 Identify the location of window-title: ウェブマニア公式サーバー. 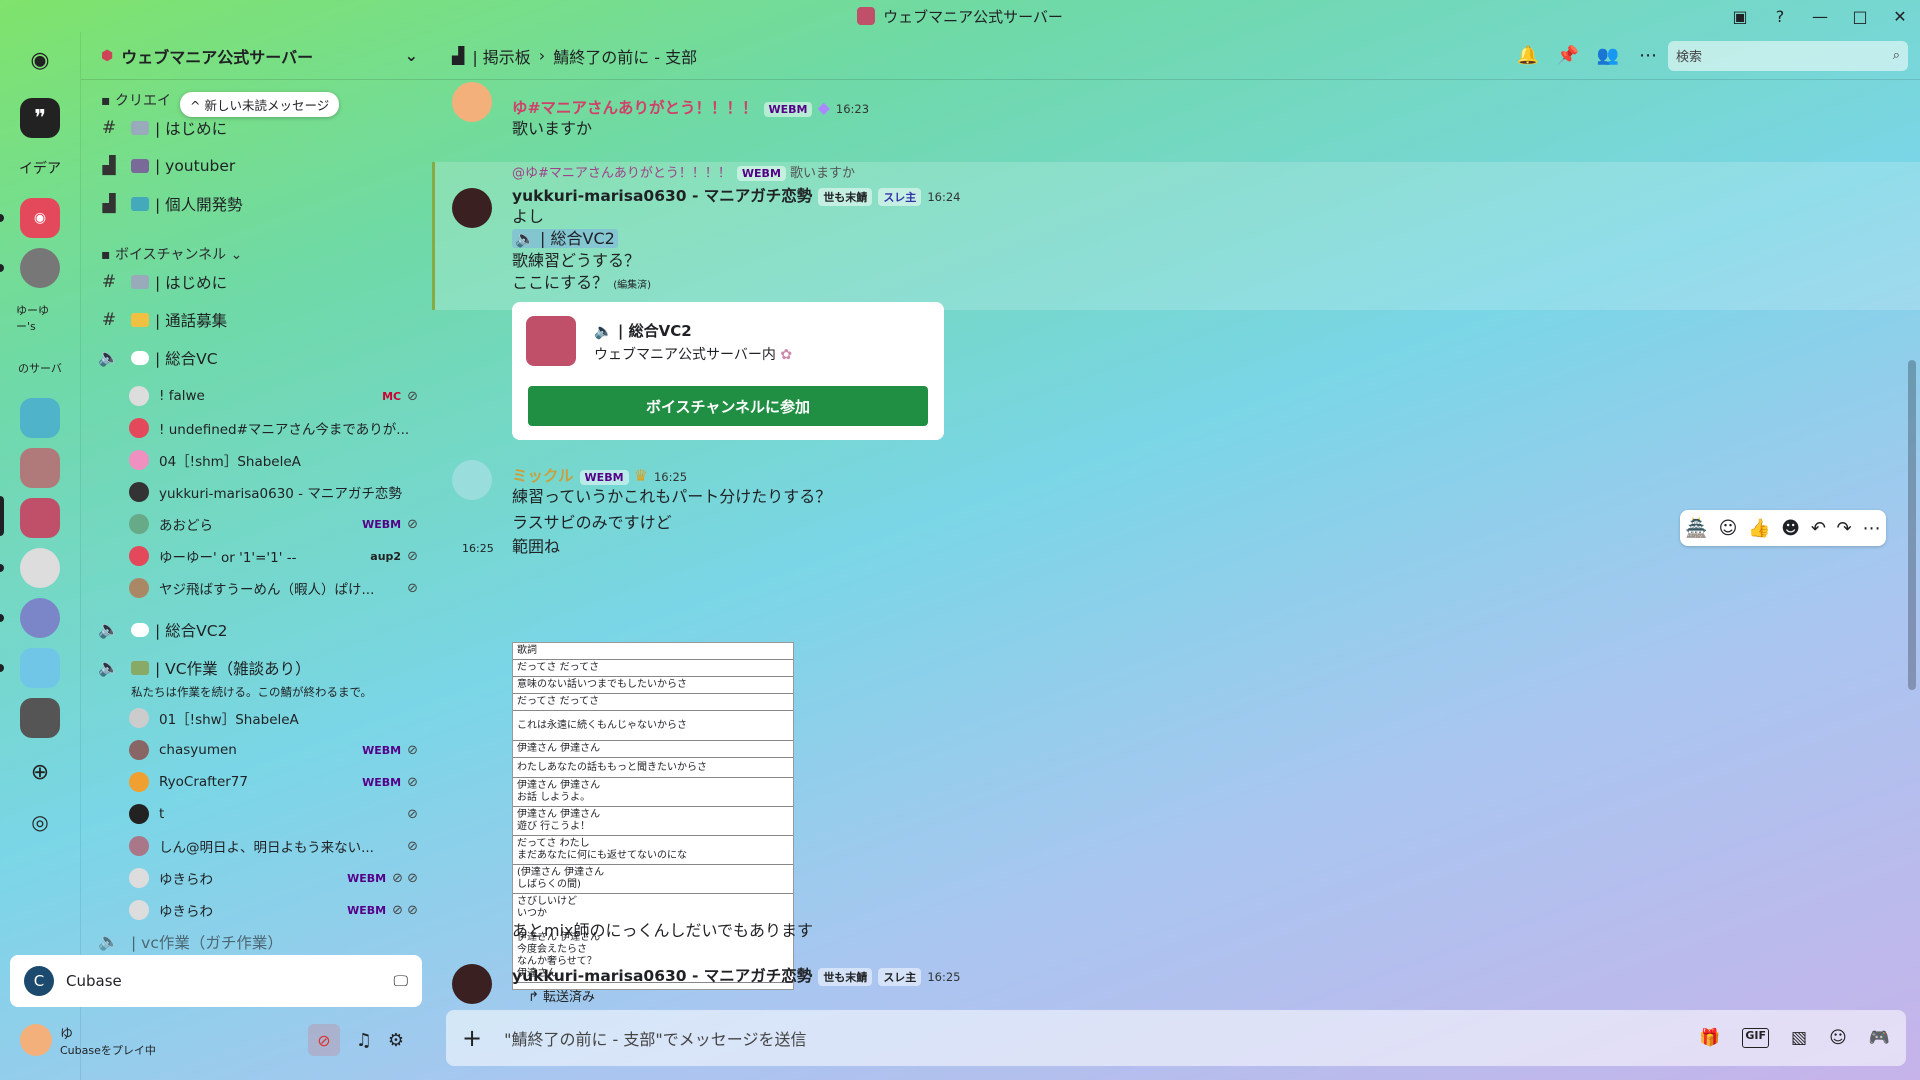
(973, 16).